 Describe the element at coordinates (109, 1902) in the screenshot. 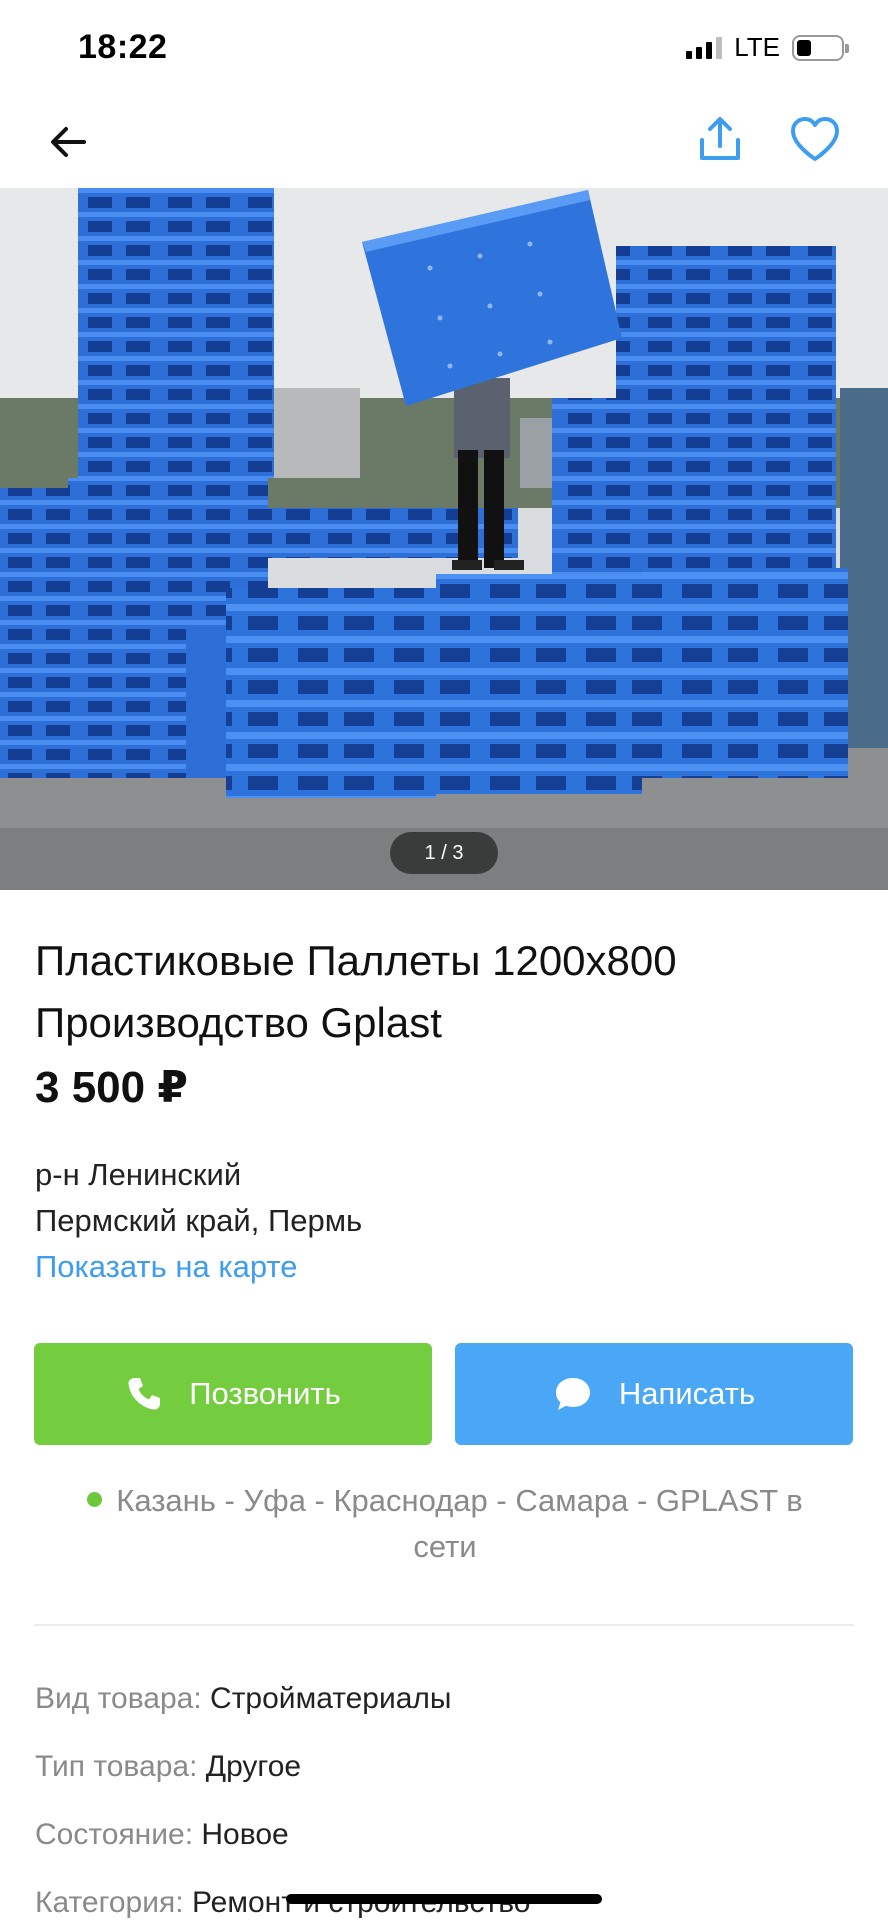

I see `property-label: Категория:` at that location.